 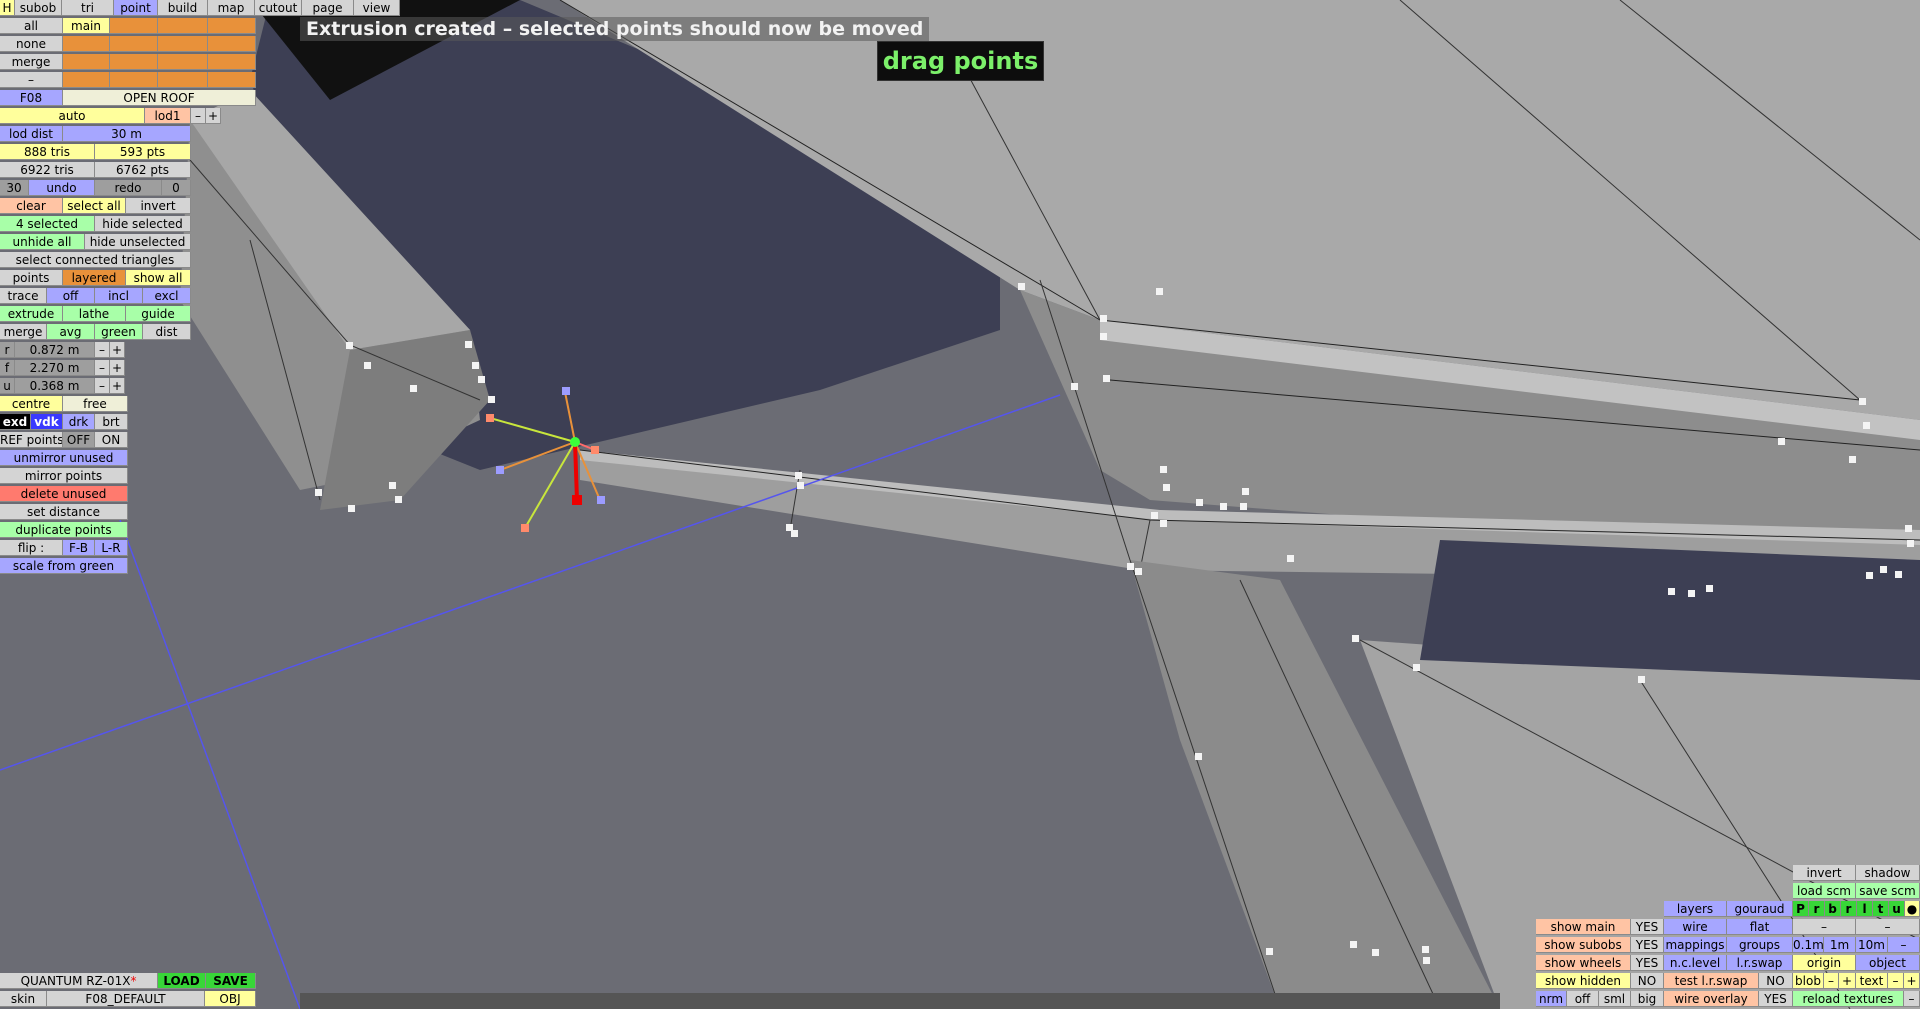 I want to click on obj-button: OBJ, so click(x=230, y=999).